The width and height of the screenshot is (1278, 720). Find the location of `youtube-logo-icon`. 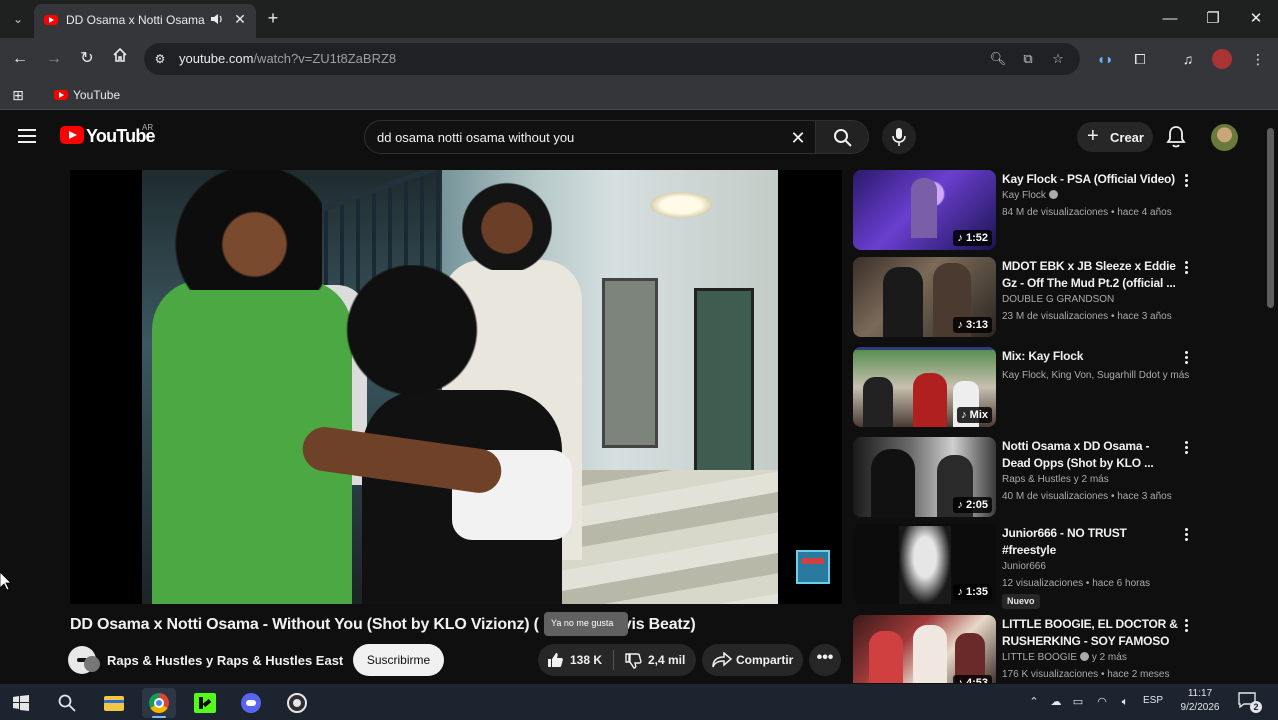

youtube-logo-icon is located at coordinates (72, 135).